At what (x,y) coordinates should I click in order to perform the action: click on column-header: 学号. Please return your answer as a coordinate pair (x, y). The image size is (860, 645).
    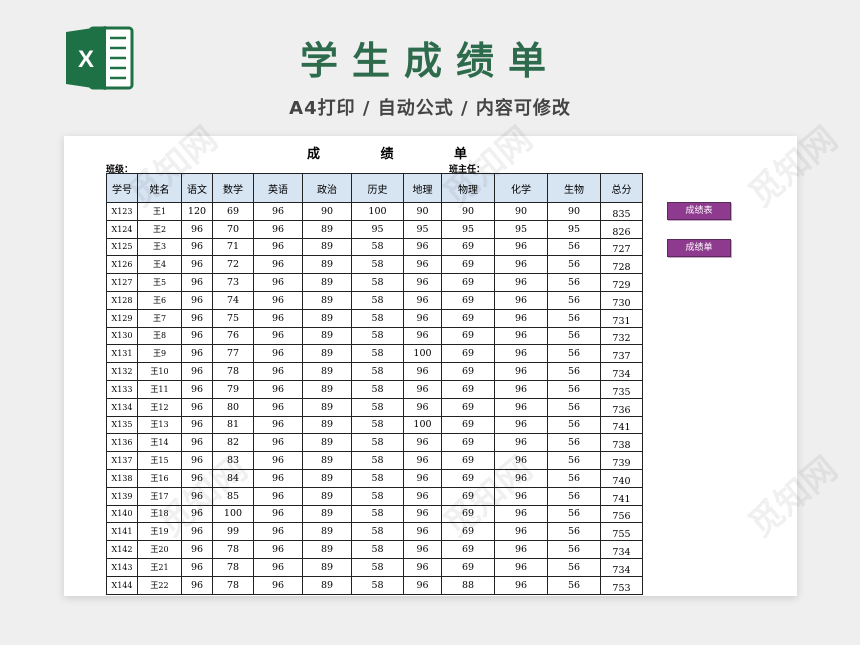
    Looking at the image, I should click on (122, 188).